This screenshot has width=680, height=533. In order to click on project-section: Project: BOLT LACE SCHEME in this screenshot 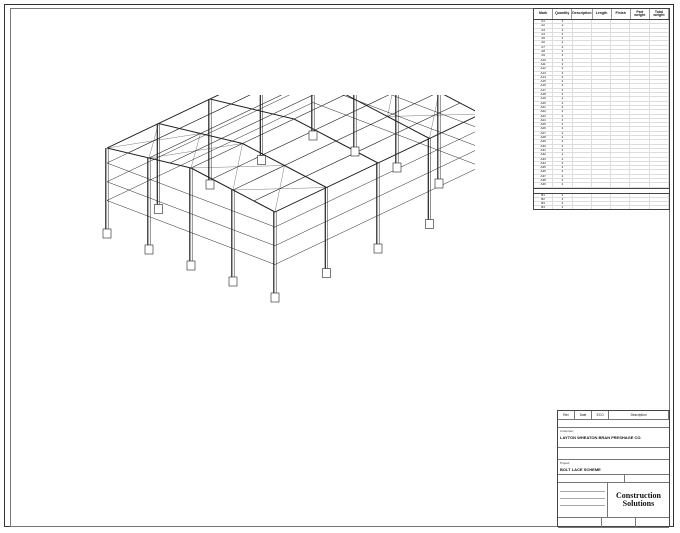, I will do `click(613, 467)`.